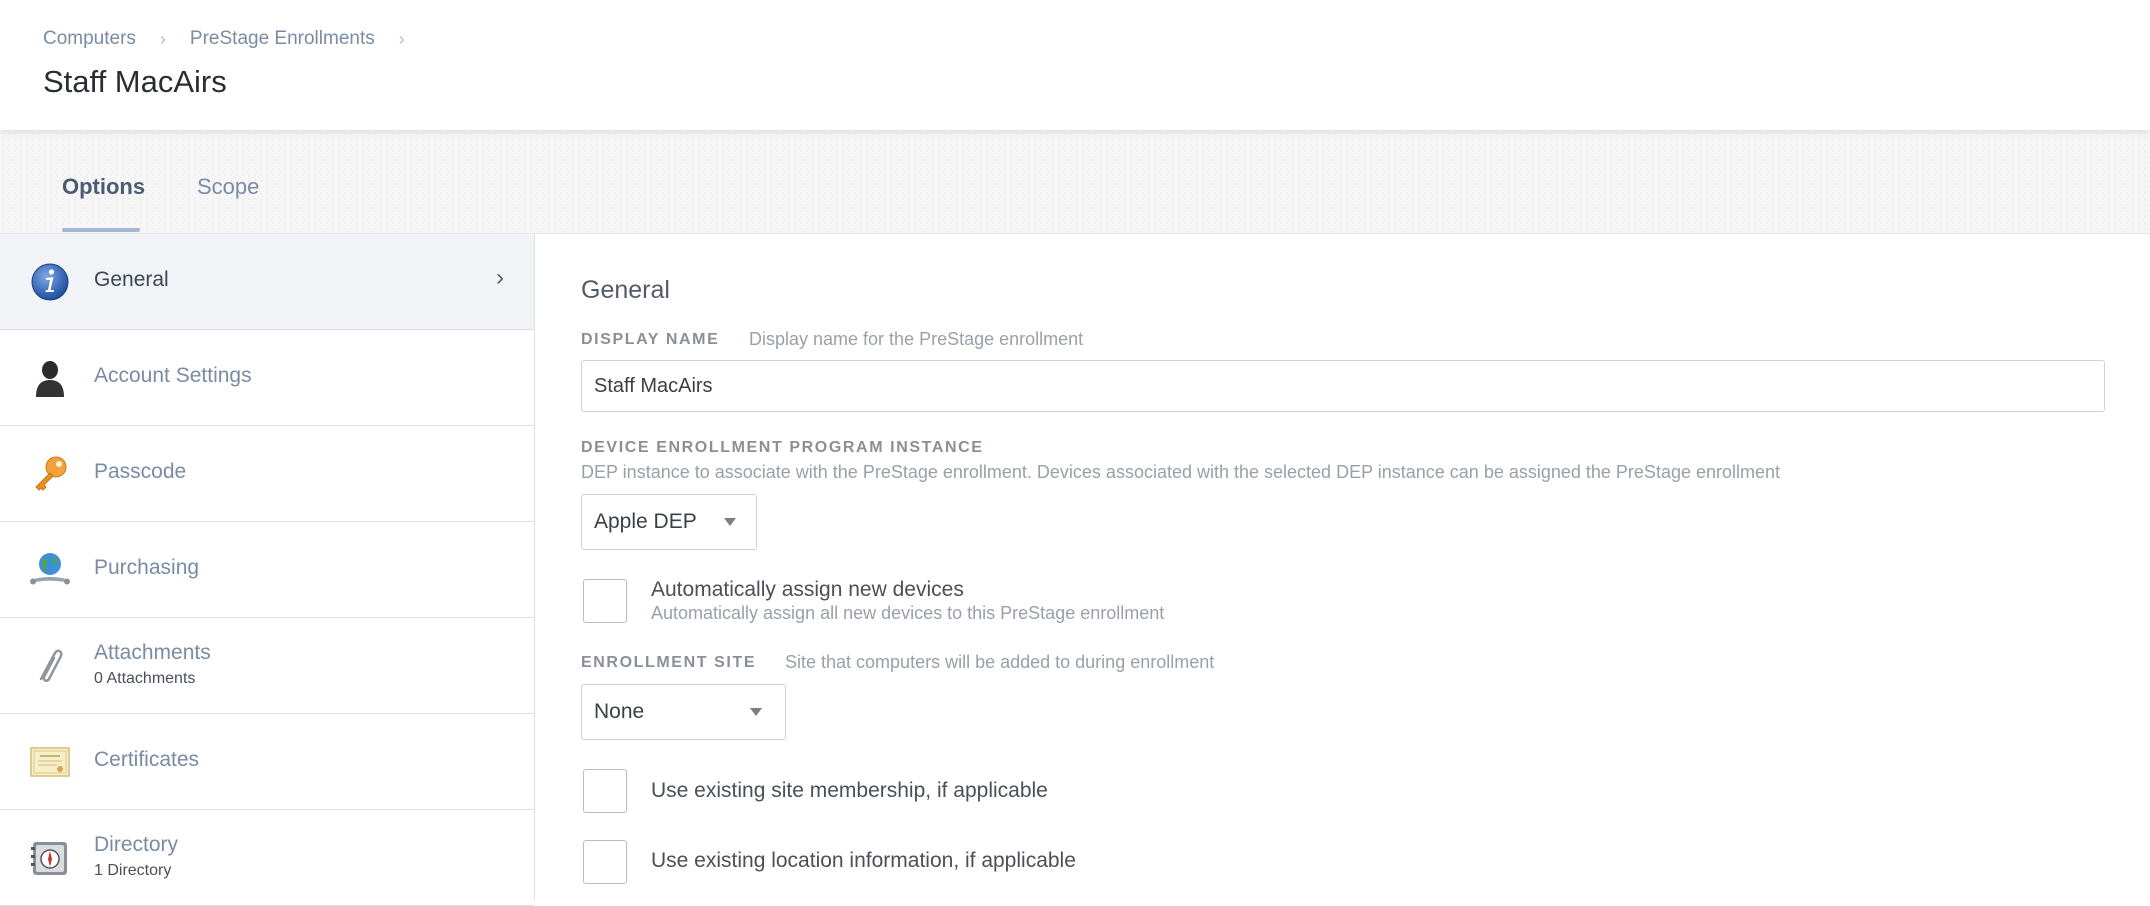 The height and width of the screenshot is (906, 2150). What do you see at coordinates (669, 662) in the screenshot?
I see `enrollment-site-label: ENROLLMENT SITE` at bounding box center [669, 662].